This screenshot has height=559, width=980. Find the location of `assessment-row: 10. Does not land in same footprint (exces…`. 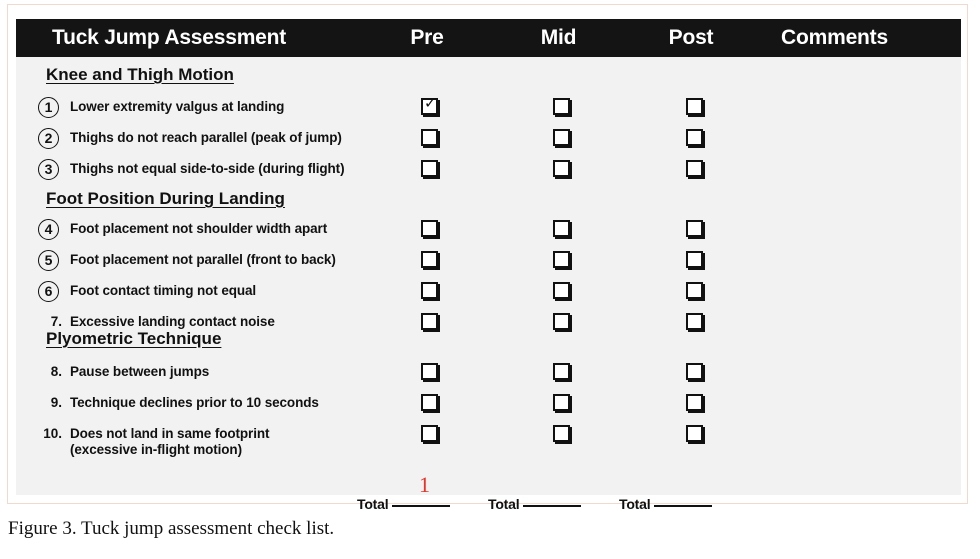

assessment-row: 10. Does not land in same footprint (exces… is located at coordinates (488, 440).